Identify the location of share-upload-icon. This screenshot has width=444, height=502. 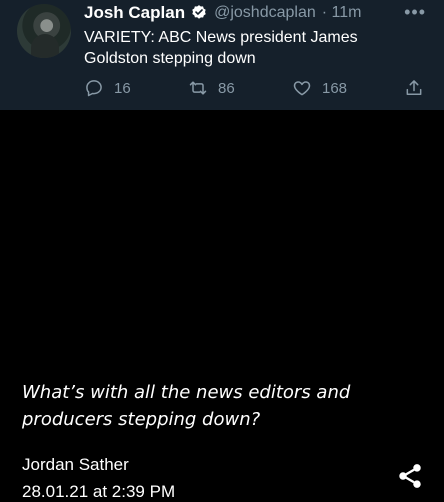
(414, 87).